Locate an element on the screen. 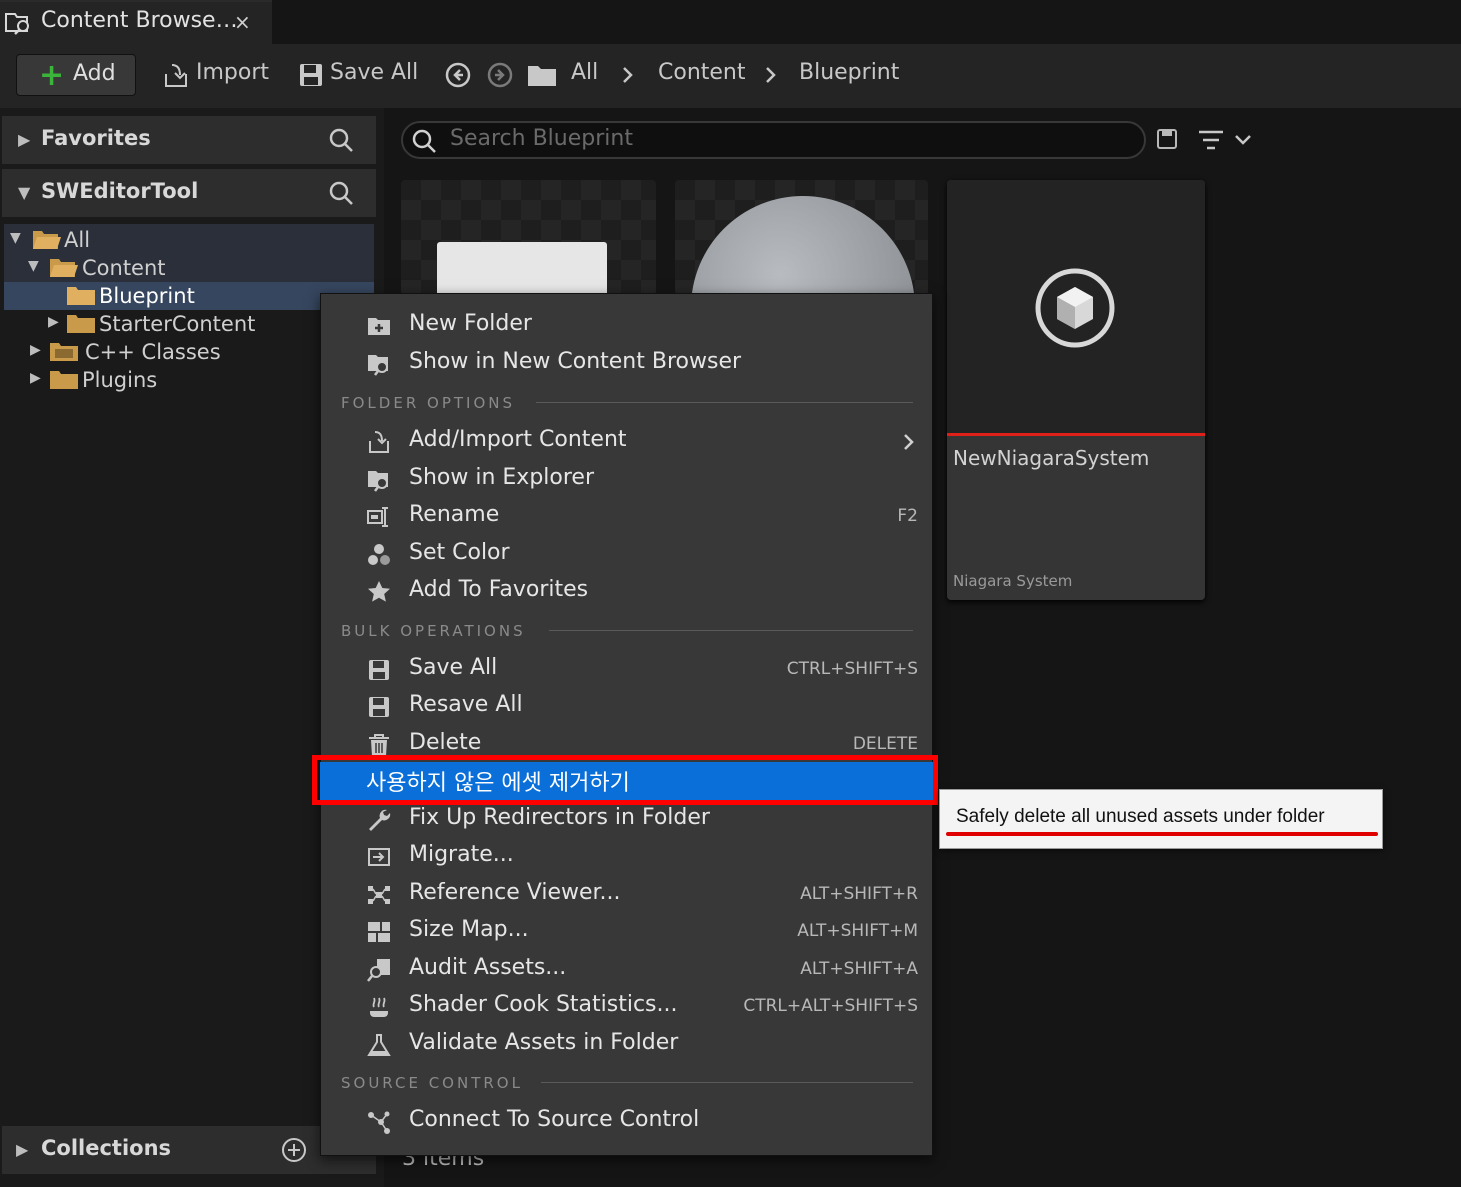 This screenshot has height=1187, width=1461. asset-type: Niagara System is located at coordinates (1013, 581).